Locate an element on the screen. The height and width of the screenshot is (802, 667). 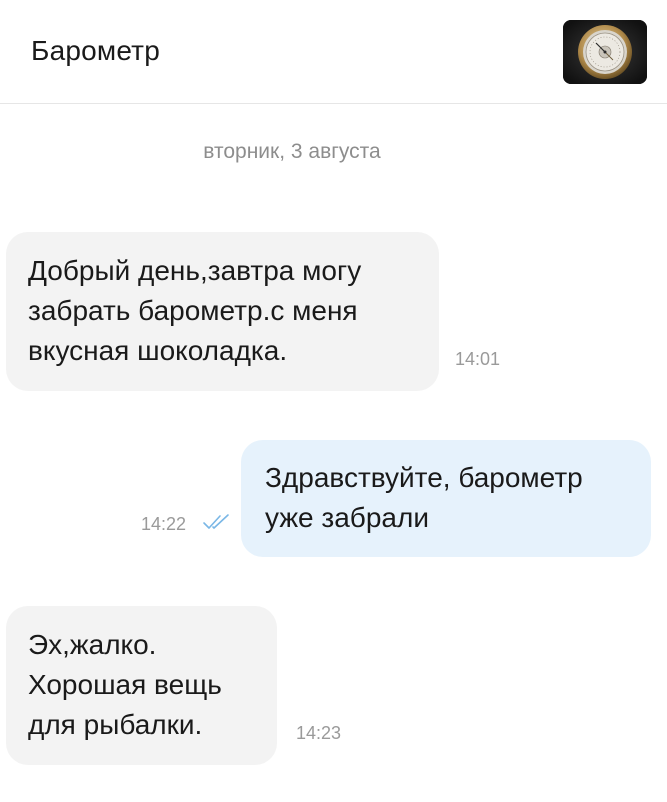
double-check-icon is located at coordinates (216, 521).